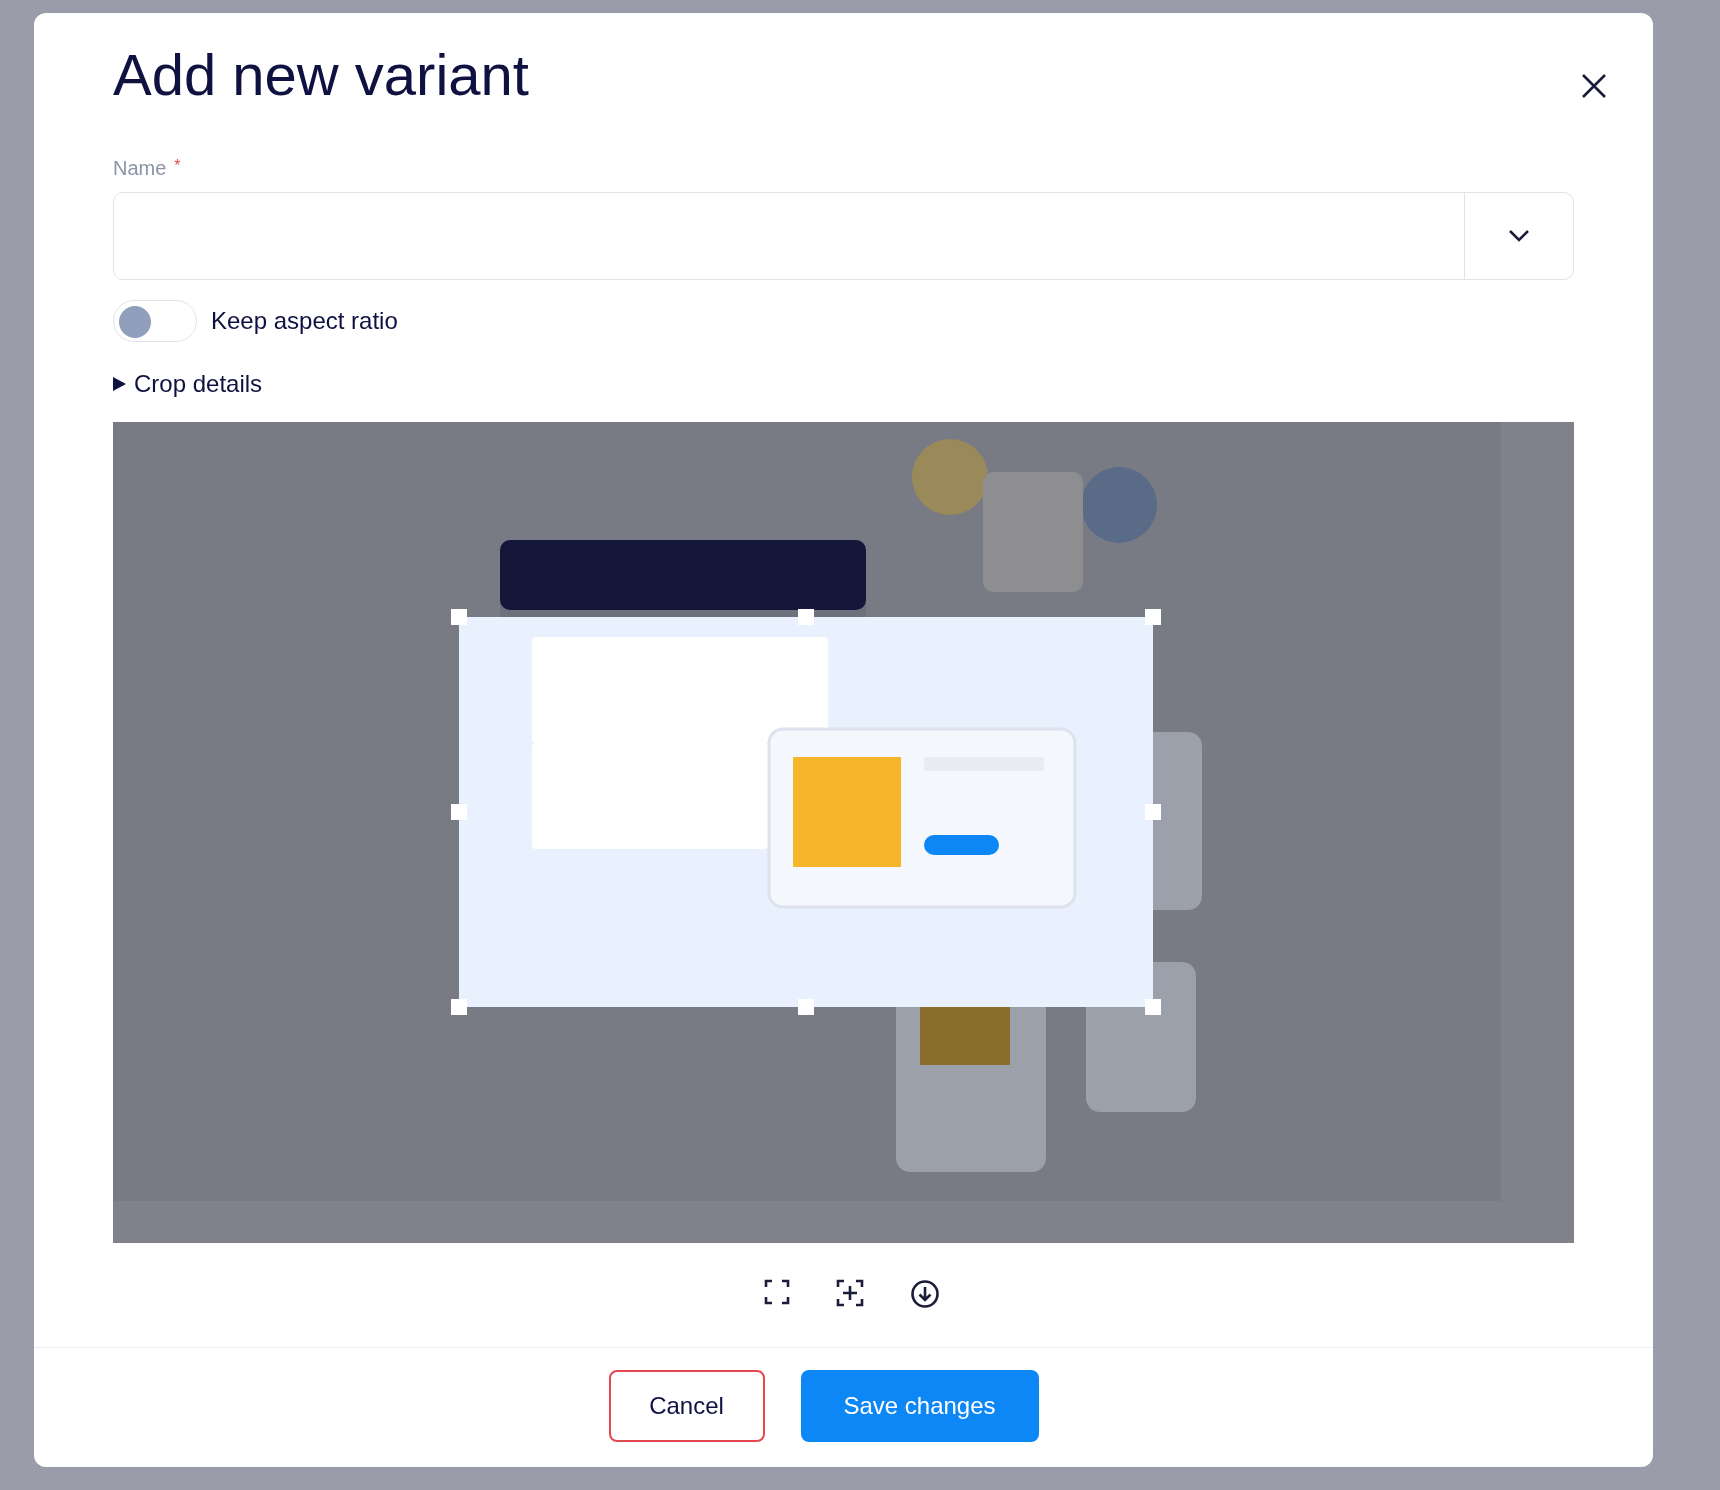 The image size is (1720, 1490). What do you see at coordinates (843, 235) in the screenshot?
I see `name-select-field` at bounding box center [843, 235].